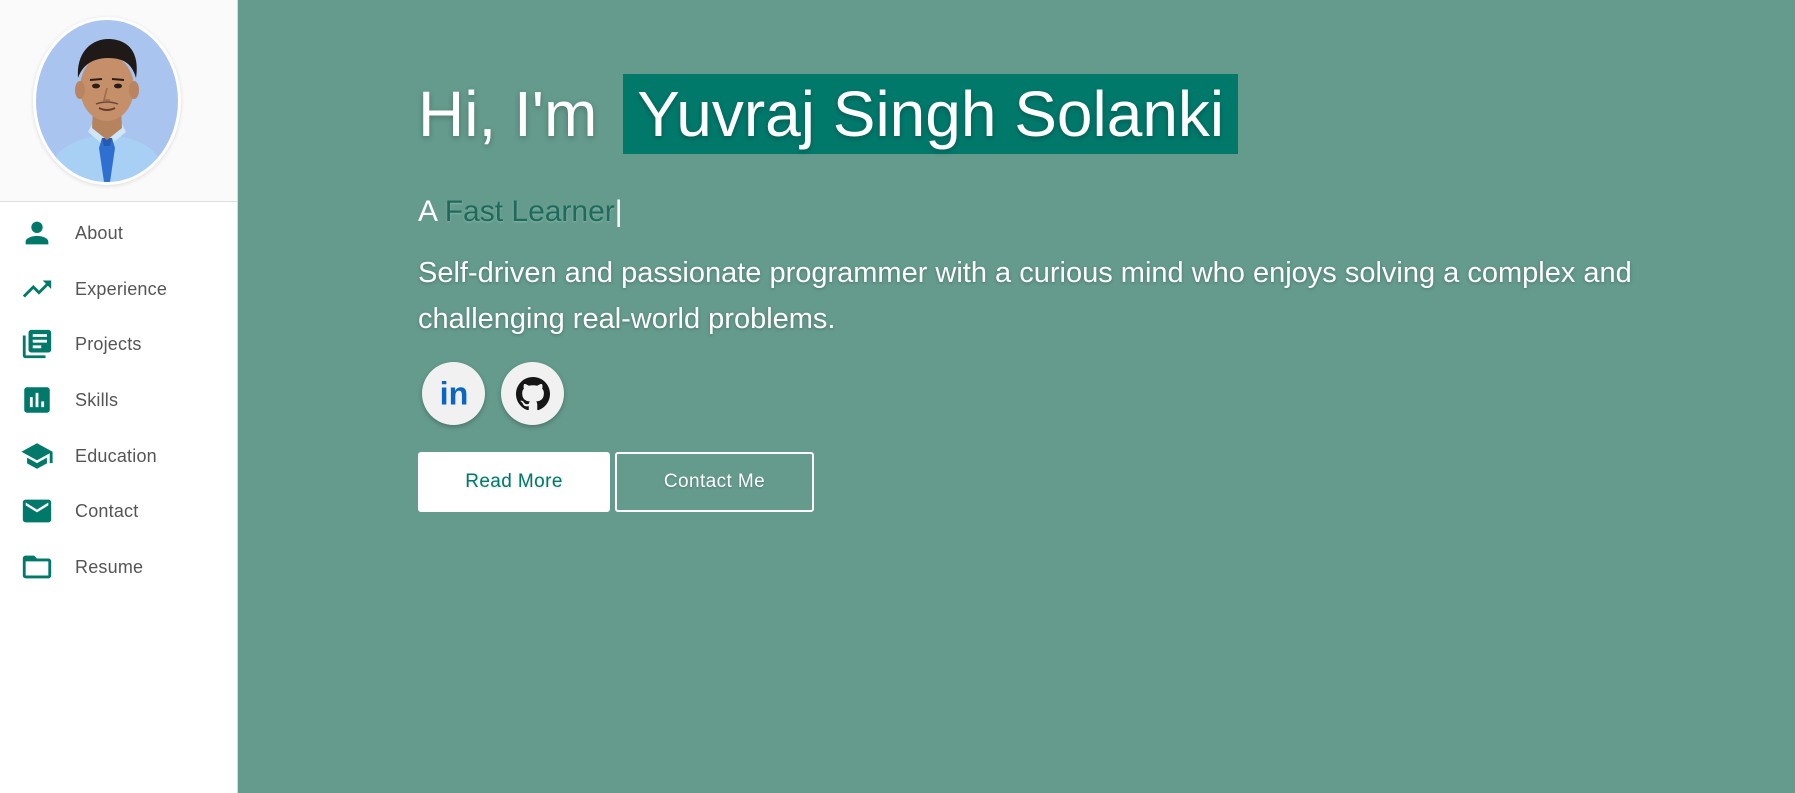  I want to click on sidebar-item-label: Education, so click(116, 455).